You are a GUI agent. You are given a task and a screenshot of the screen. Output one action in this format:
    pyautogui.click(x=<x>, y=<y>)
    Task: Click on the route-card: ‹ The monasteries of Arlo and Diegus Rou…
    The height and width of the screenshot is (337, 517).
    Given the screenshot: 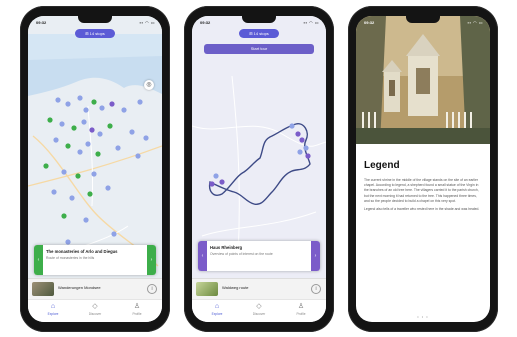 What is the action you would take?
    pyautogui.click(x=95, y=260)
    